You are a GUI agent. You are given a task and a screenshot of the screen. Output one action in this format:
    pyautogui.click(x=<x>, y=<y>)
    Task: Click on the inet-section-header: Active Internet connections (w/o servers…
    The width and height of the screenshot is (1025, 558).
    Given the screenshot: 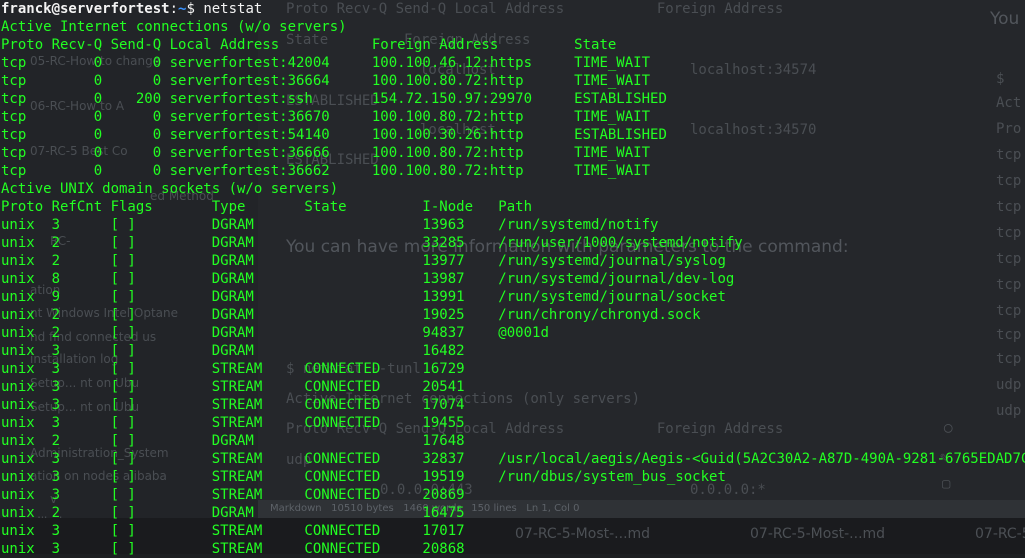 What is the action you would take?
    pyautogui.click(x=174, y=27)
    